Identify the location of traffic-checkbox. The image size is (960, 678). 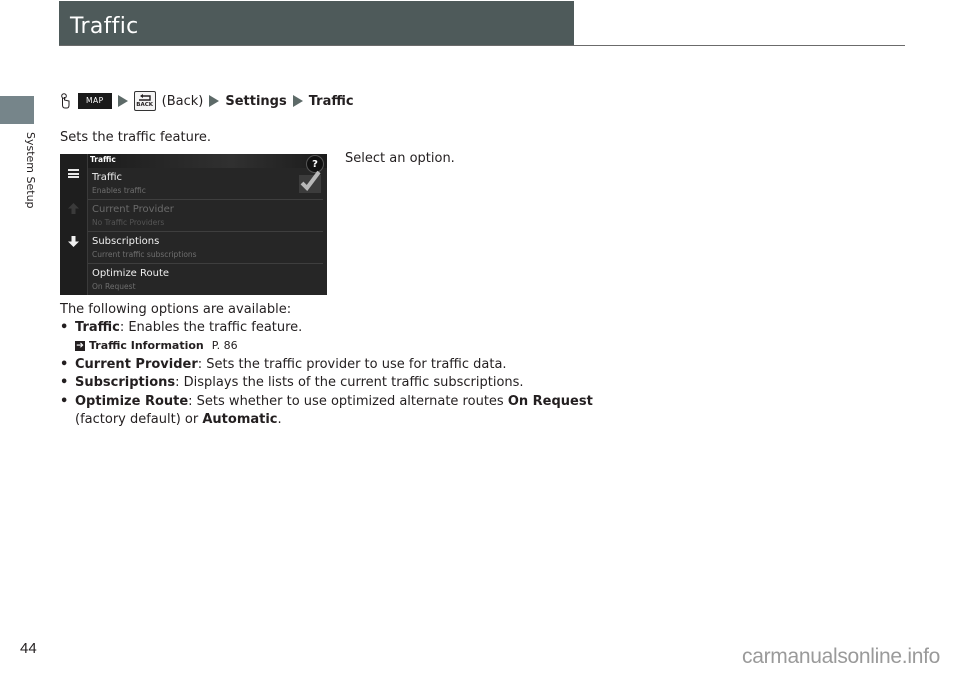
(310, 181).